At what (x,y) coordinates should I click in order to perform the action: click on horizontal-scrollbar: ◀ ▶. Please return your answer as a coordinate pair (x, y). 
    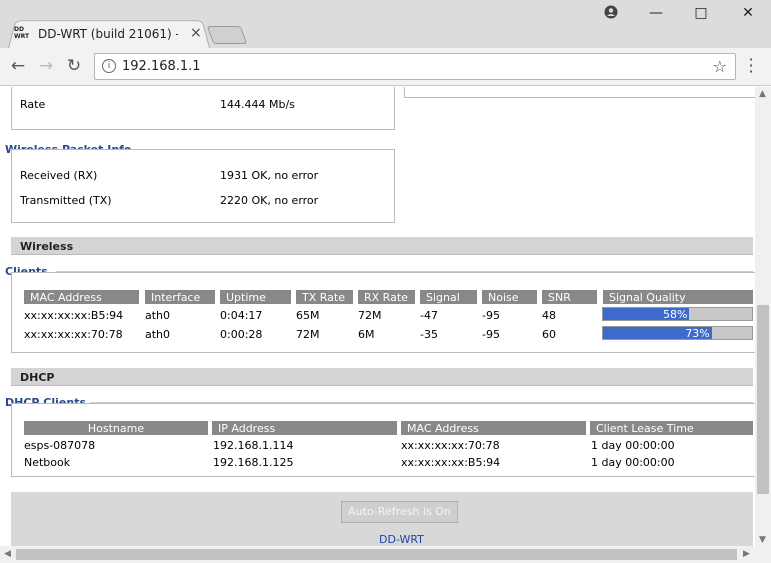
    Looking at the image, I should click on (385, 554).